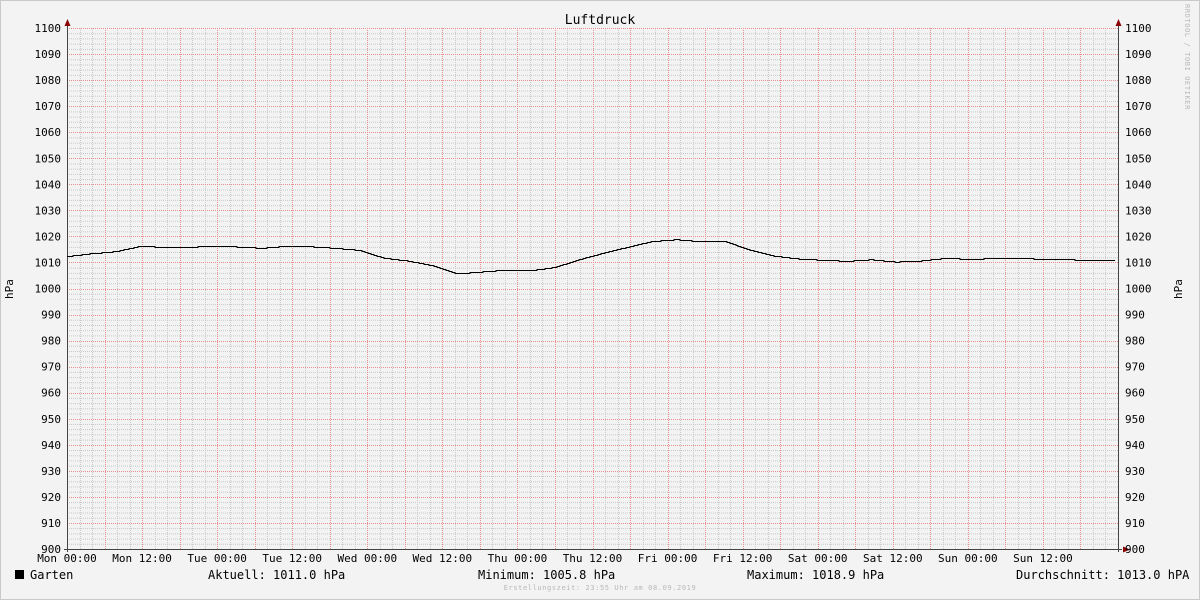 This screenshot has height=600, width=1200. What do you see at coordinates (52, 575) in the screenshot?
I see `legend-series-name: Garten` at bounding box center [52, 575].